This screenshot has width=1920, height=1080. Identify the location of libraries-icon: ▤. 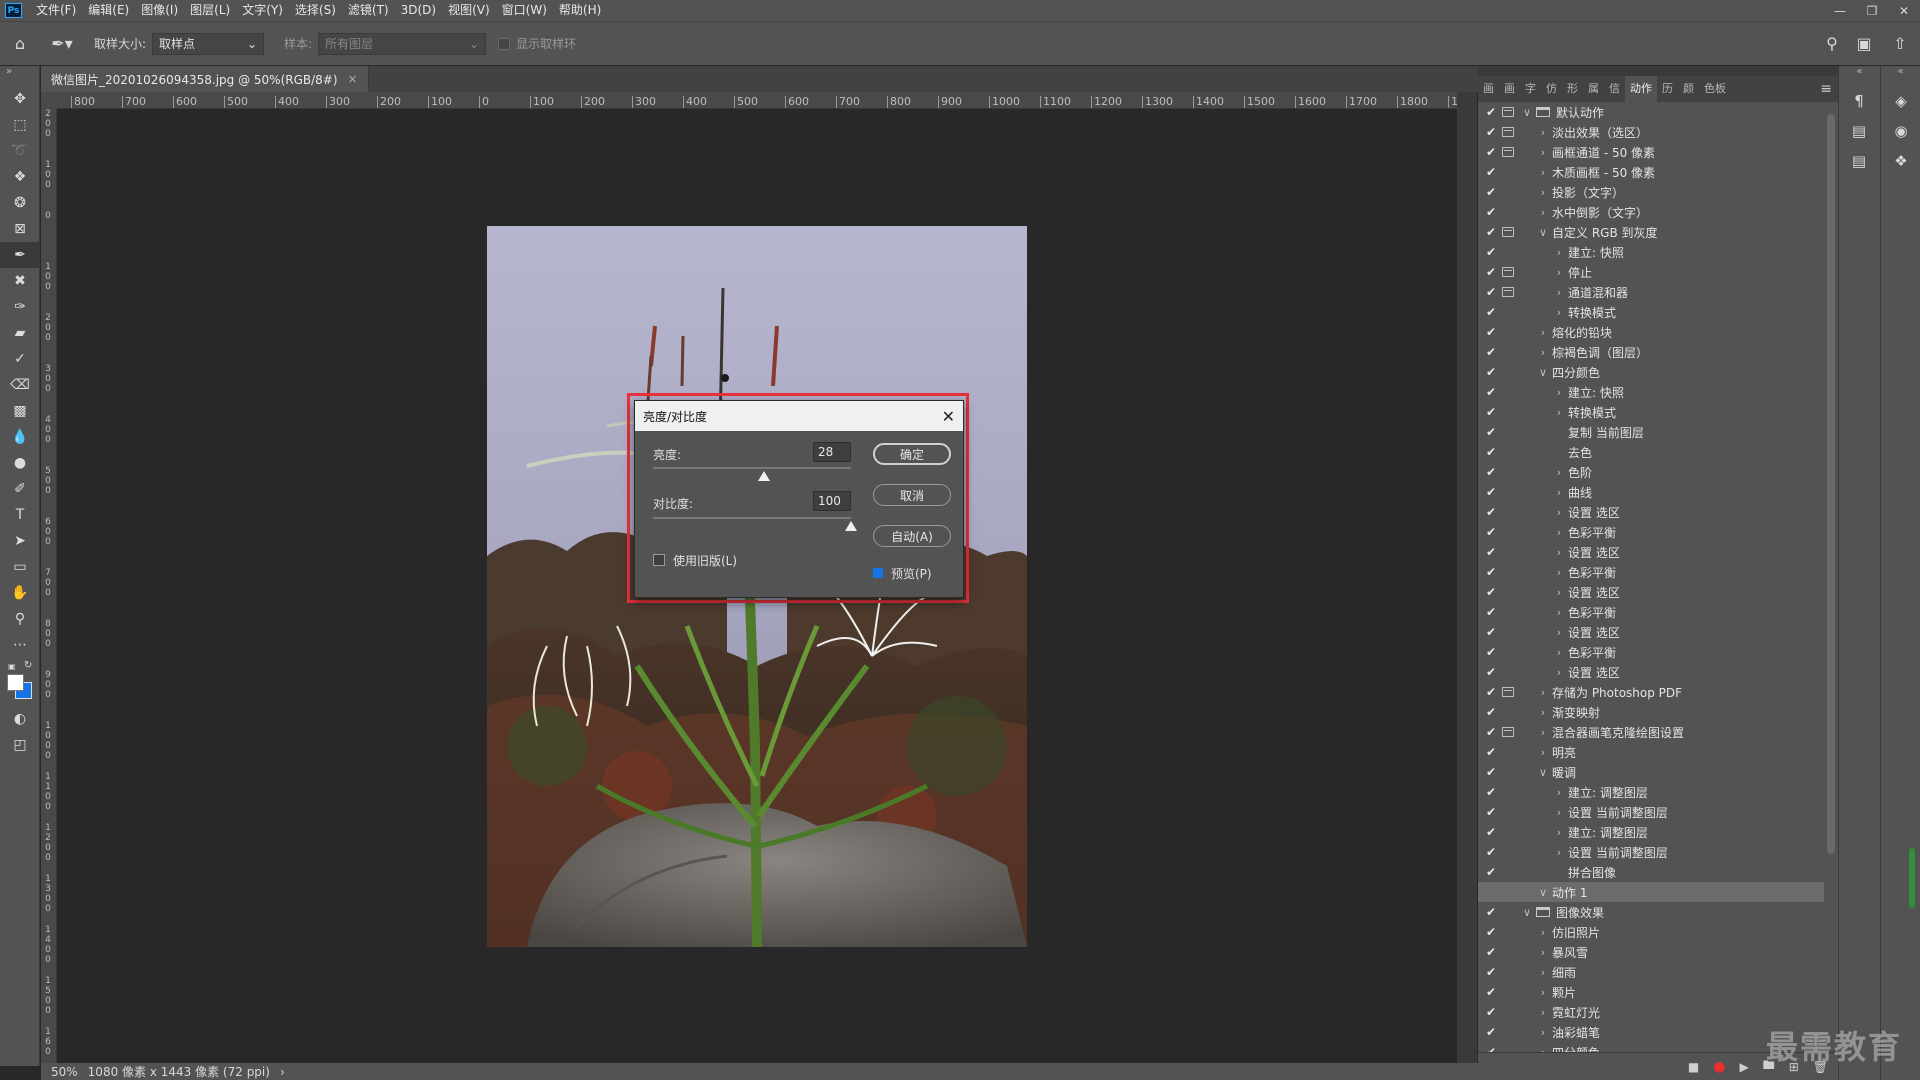
(1859, 131).